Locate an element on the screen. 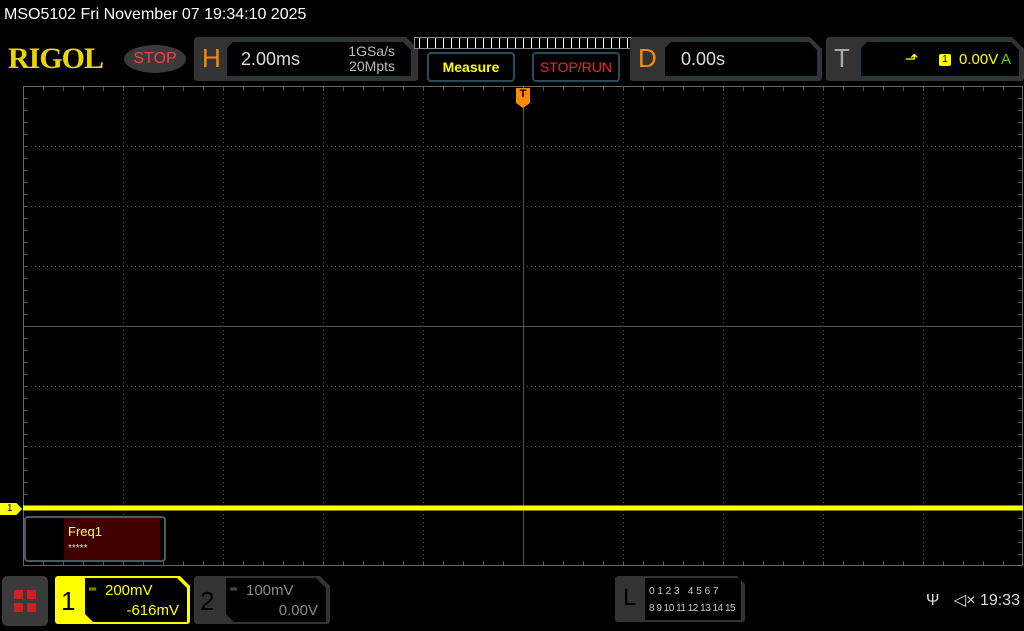  delay-label: D is located at coordinates (647, 58).